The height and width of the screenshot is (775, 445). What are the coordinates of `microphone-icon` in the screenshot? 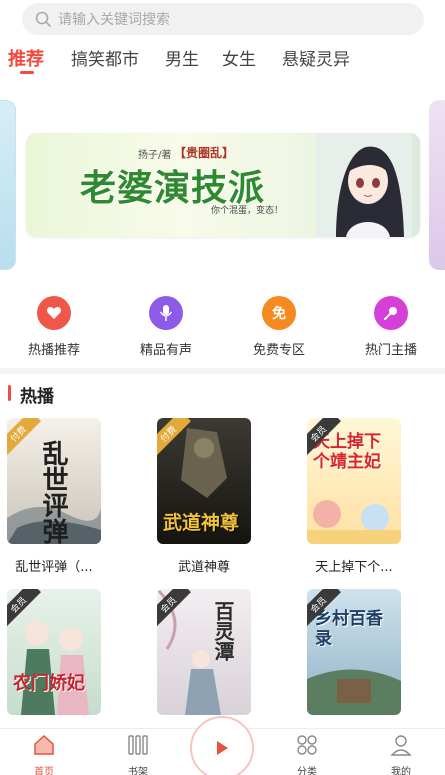 It's located at (166, 313).